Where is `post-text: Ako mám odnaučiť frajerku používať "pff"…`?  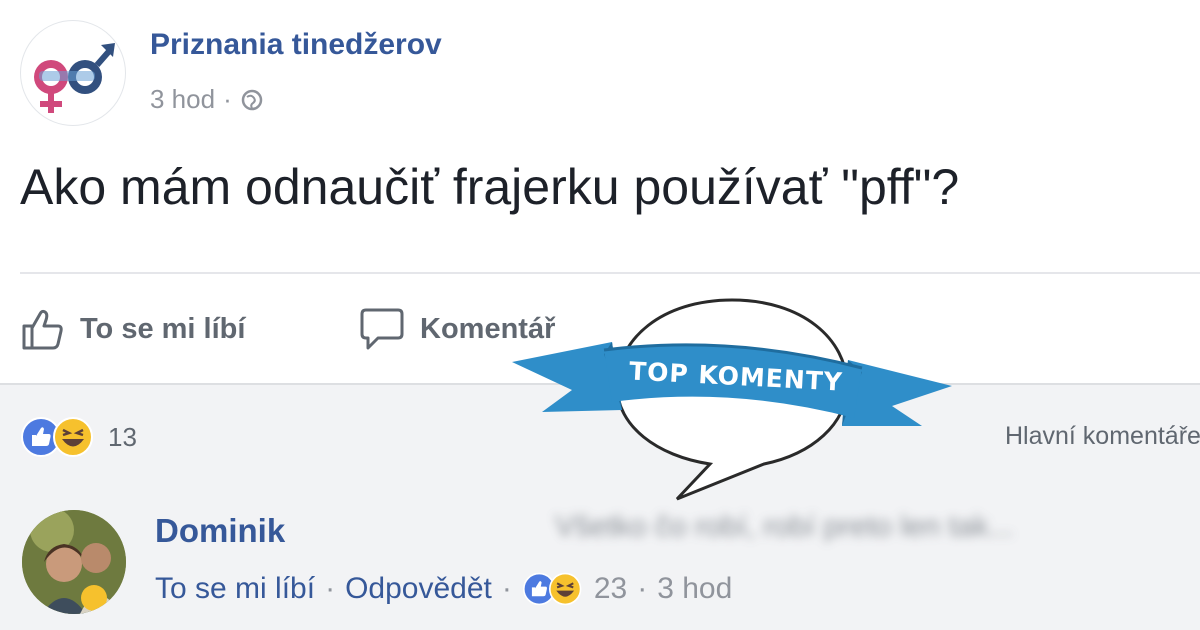
post-text: Ako mám odnaučiť frajerku používať "pff"… is located at coordinates (490, 187).